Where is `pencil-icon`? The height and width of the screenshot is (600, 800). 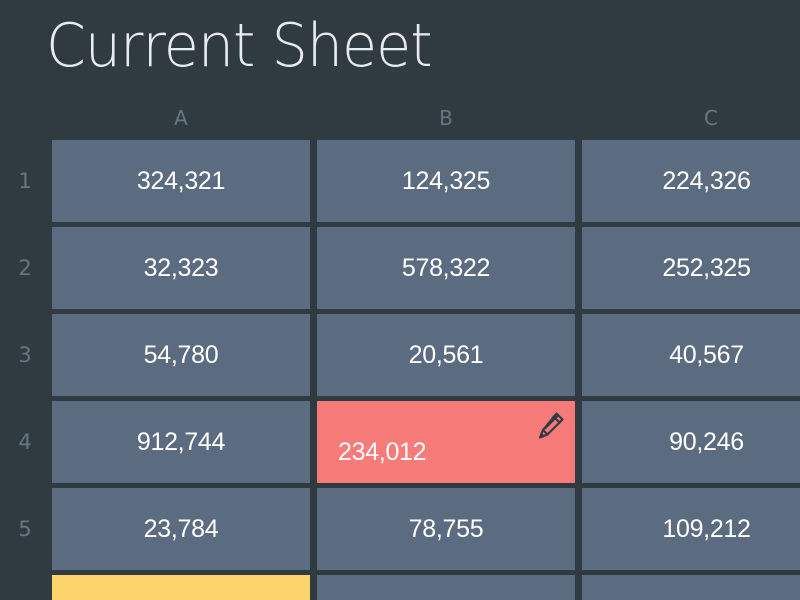
pencil-icon is located at coordinates (551, 426).